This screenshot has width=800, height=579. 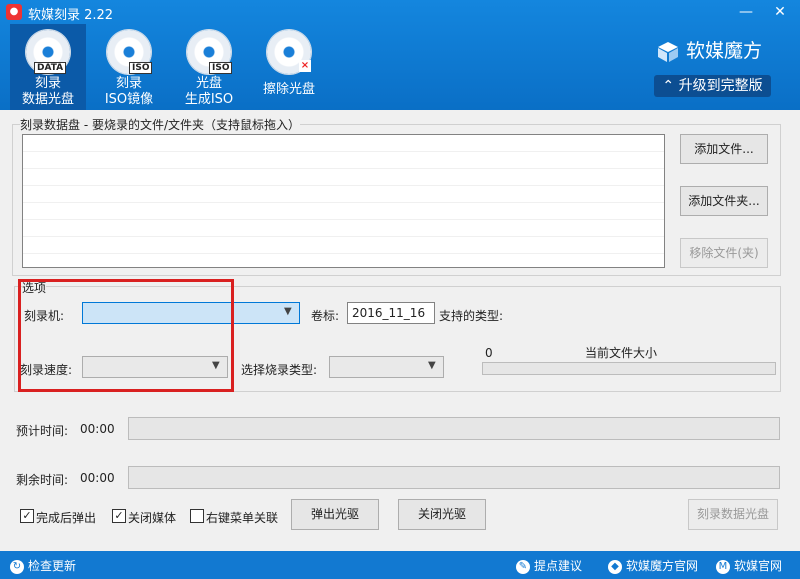 What do you see at coordinates (197, 516) in the screenshot?
I see `context-menu-checkbox` at bounding box center [197, 516].